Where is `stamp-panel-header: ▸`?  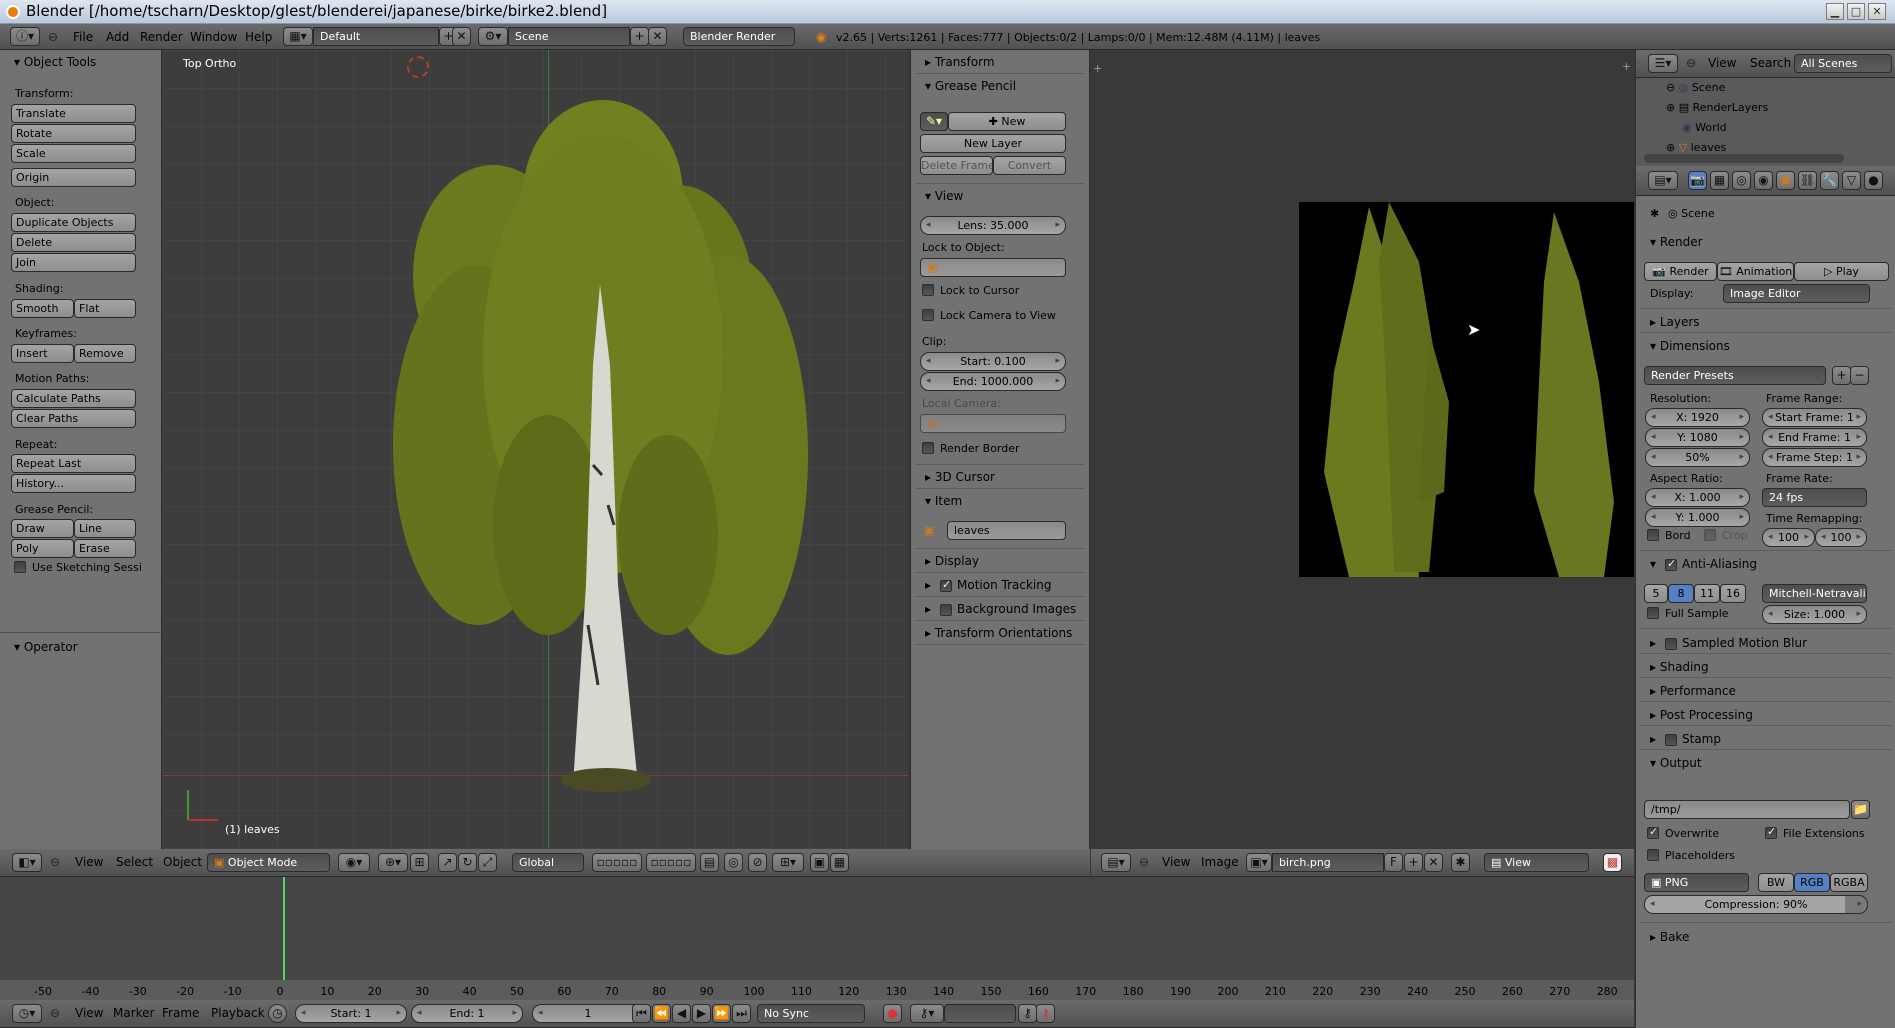
stamp-panel-header: ▸ is located at coordinates (1653, 739).